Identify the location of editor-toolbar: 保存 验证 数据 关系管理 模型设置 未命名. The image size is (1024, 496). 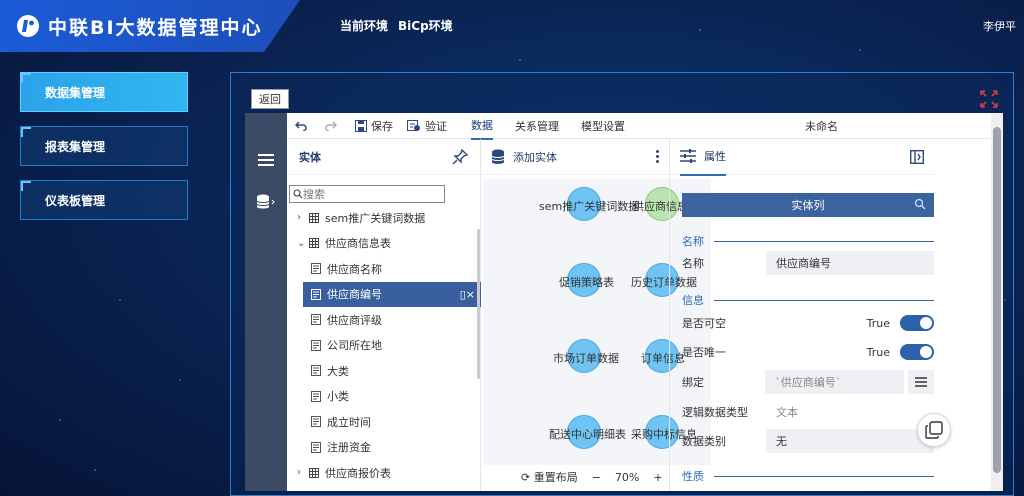
(639, 126).